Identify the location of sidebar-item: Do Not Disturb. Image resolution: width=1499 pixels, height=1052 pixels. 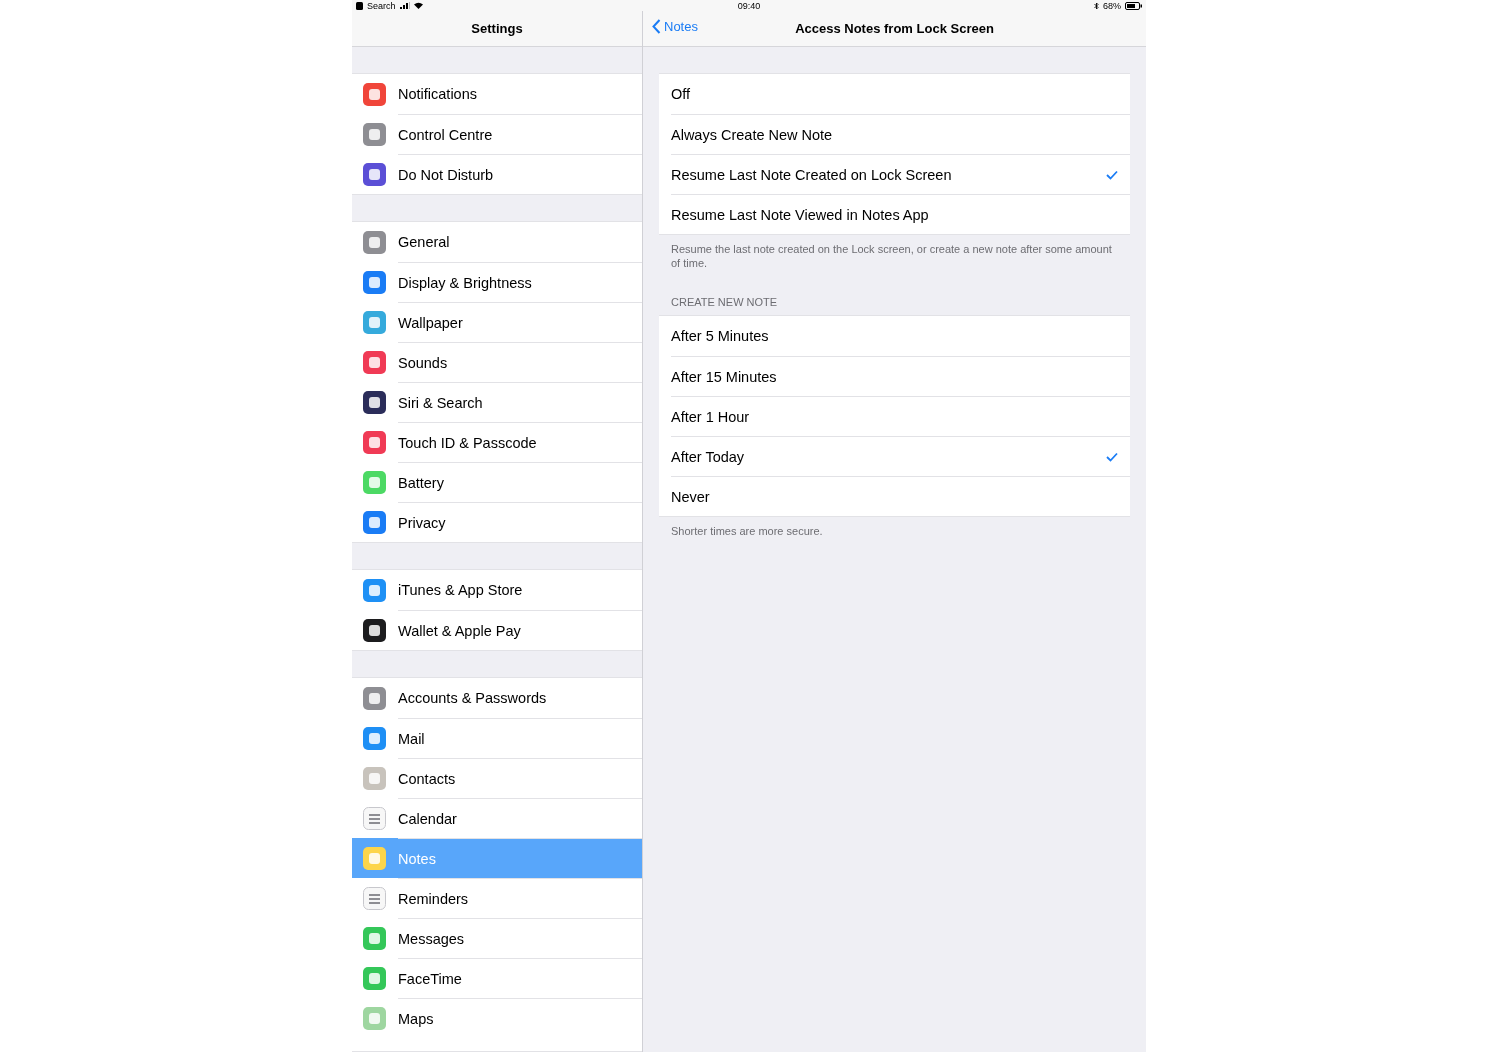
(497, 174).